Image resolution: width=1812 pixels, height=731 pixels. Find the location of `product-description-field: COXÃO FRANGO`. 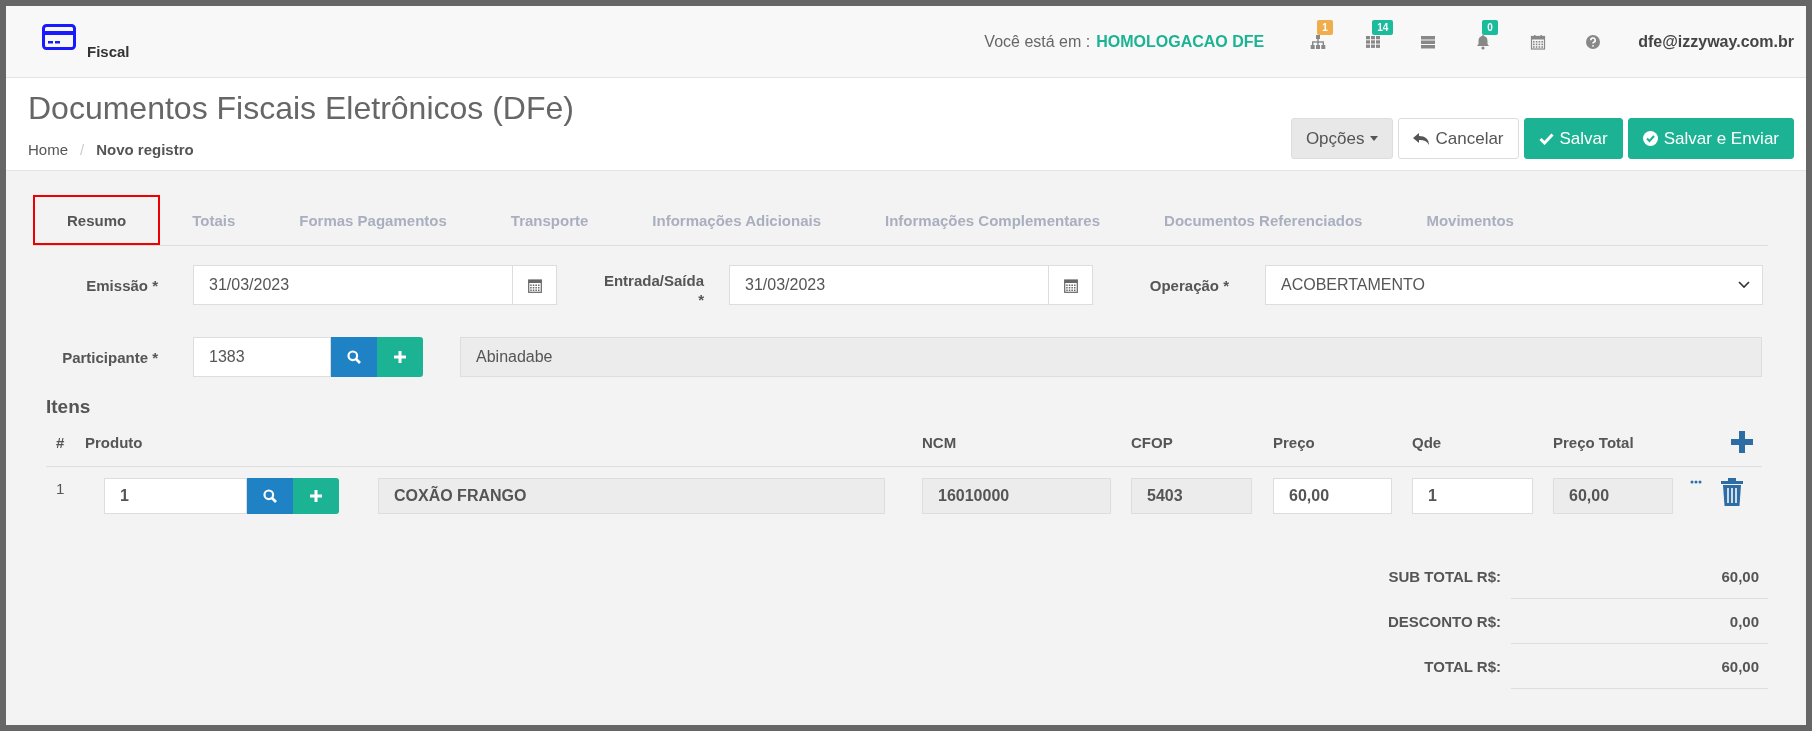

product-description-field: COXÃO FRANGO is located at coordinates (631, 496).